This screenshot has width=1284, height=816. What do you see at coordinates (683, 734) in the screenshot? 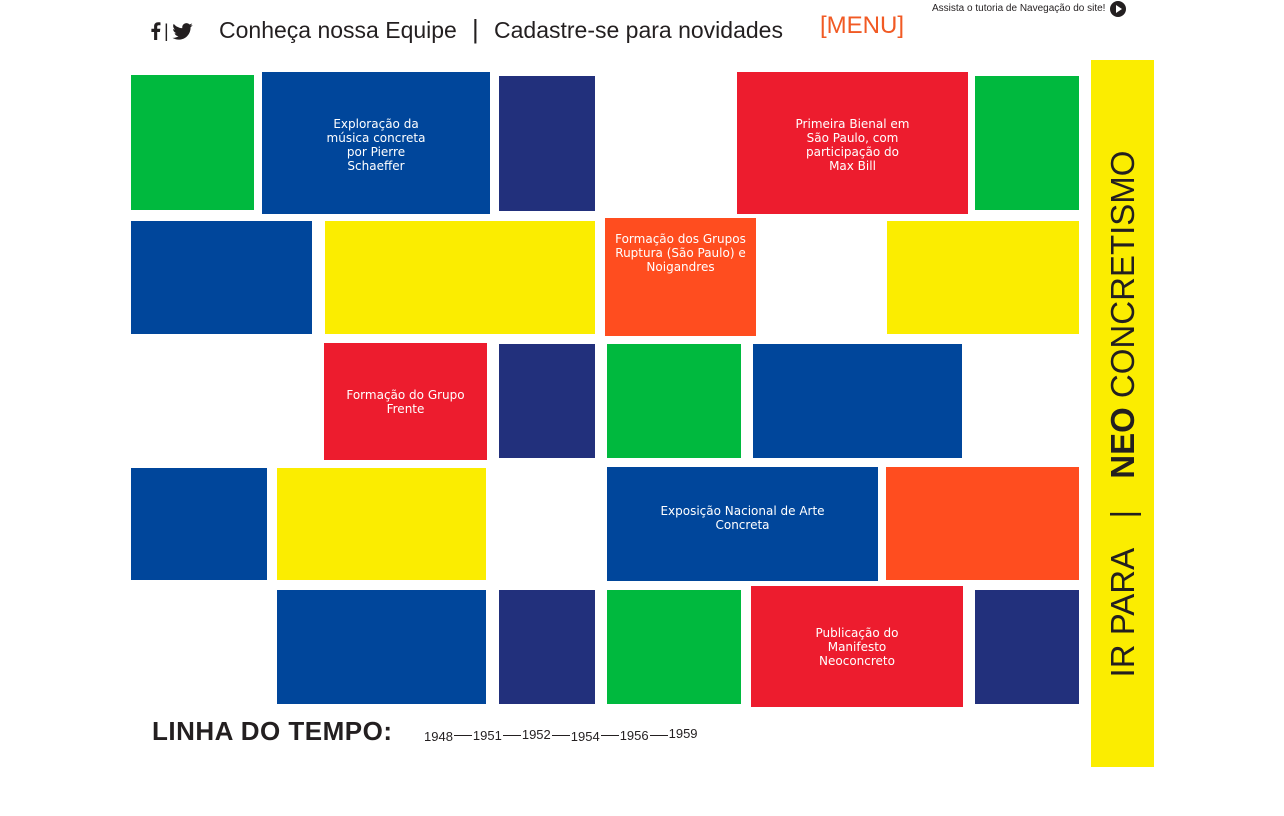
I see `timeline-year: 1959` at bounding box center [683, 734].